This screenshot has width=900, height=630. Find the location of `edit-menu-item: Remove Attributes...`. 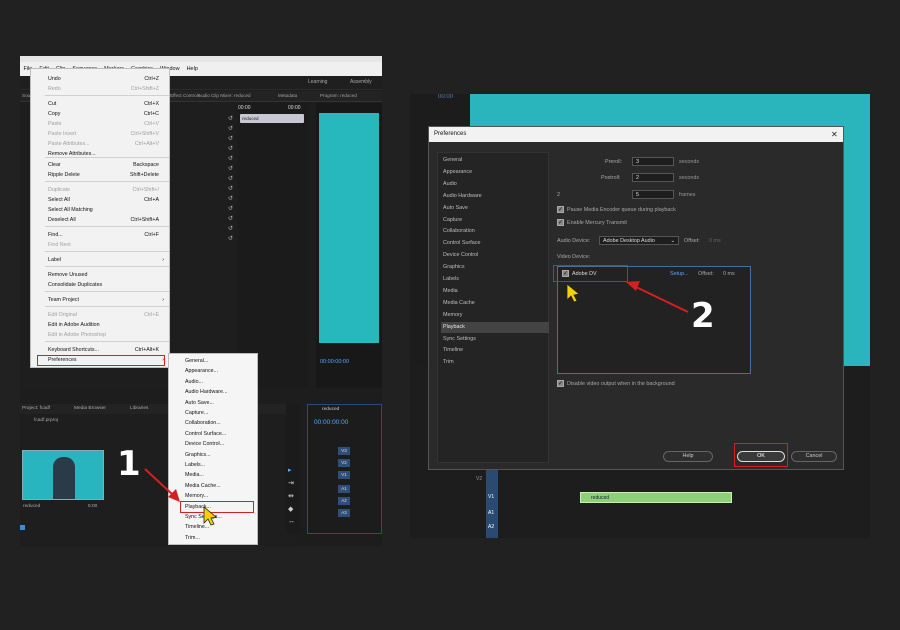

edit-menu-item: Remove Attributes... is located at coordinates (101, 154).